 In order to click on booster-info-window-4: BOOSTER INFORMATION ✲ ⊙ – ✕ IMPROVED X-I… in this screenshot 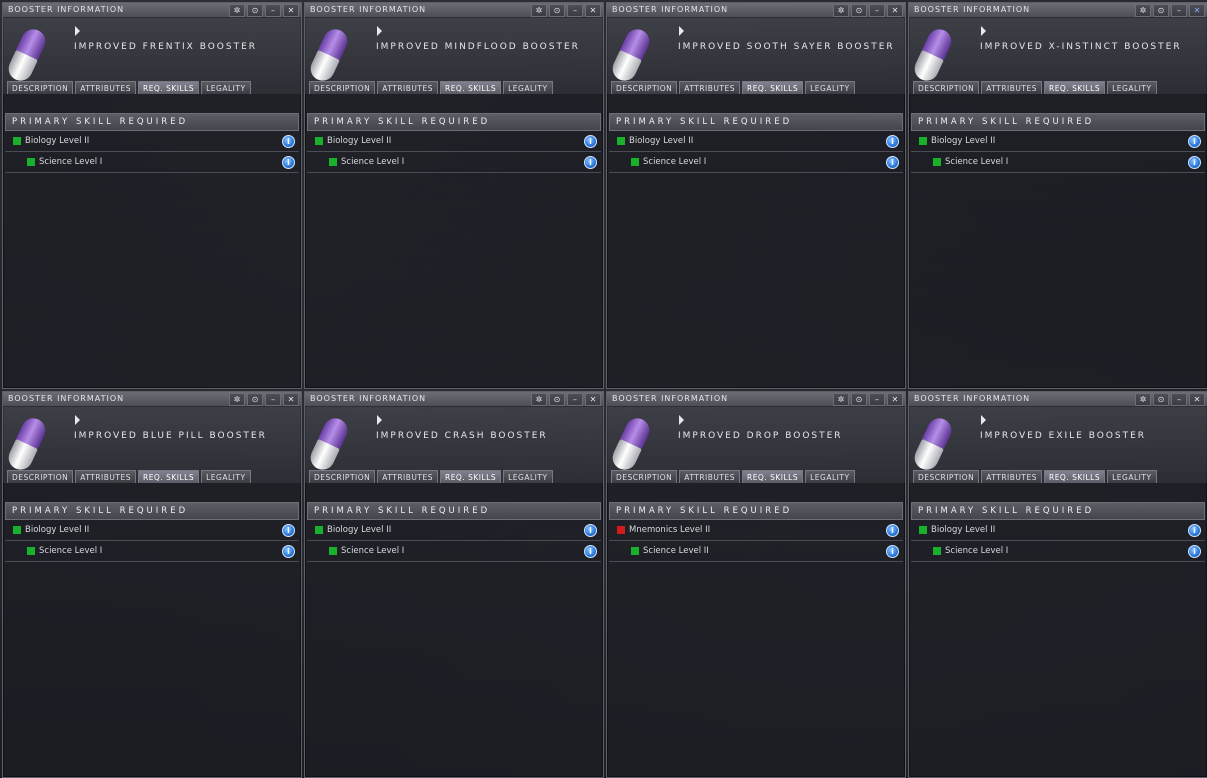, I will do `click(1057, 195)`.